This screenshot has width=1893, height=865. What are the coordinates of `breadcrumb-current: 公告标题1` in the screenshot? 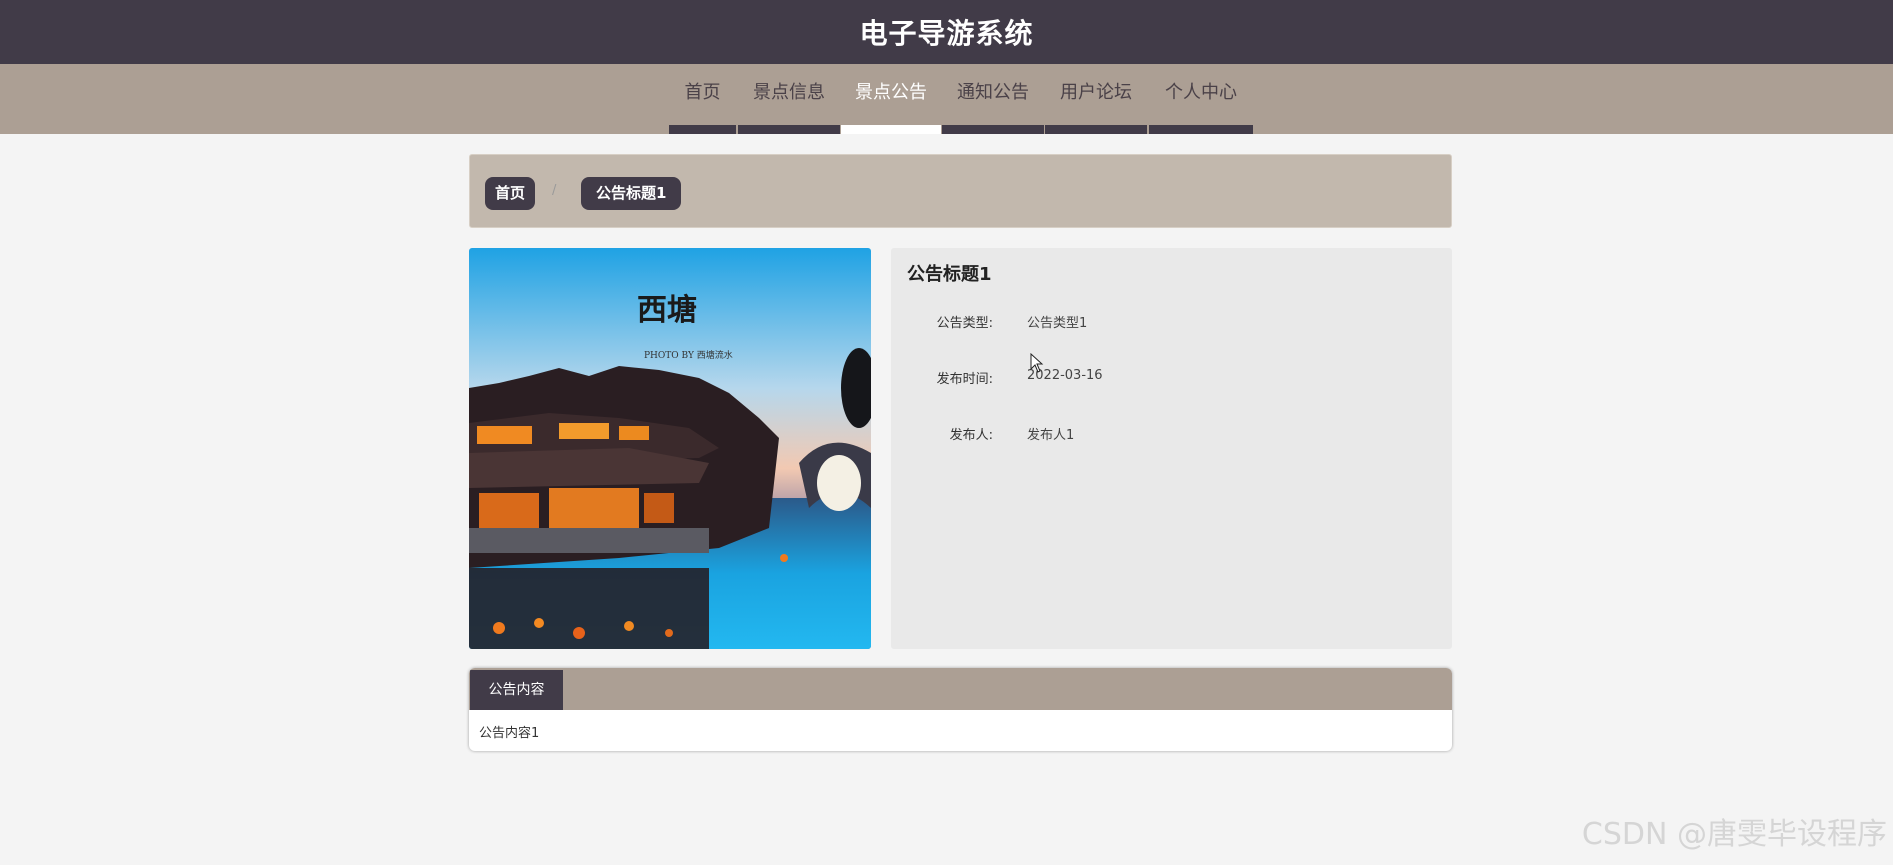 It's located at (631, 193).